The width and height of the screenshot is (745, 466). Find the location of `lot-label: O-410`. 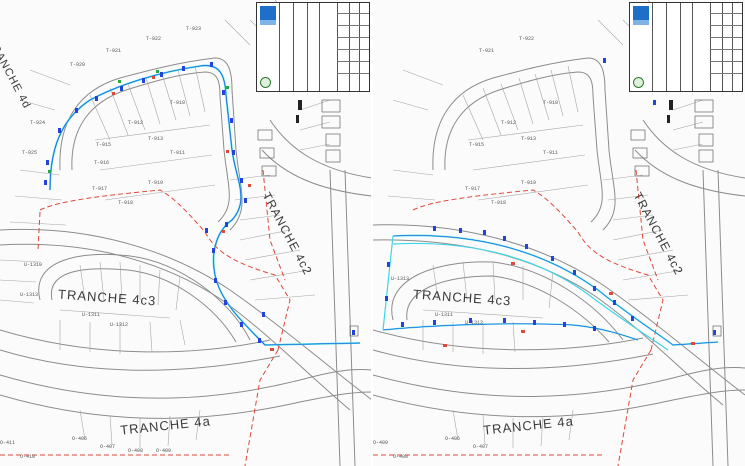

lot-label: O-410 is located at coordinates (28, 457).